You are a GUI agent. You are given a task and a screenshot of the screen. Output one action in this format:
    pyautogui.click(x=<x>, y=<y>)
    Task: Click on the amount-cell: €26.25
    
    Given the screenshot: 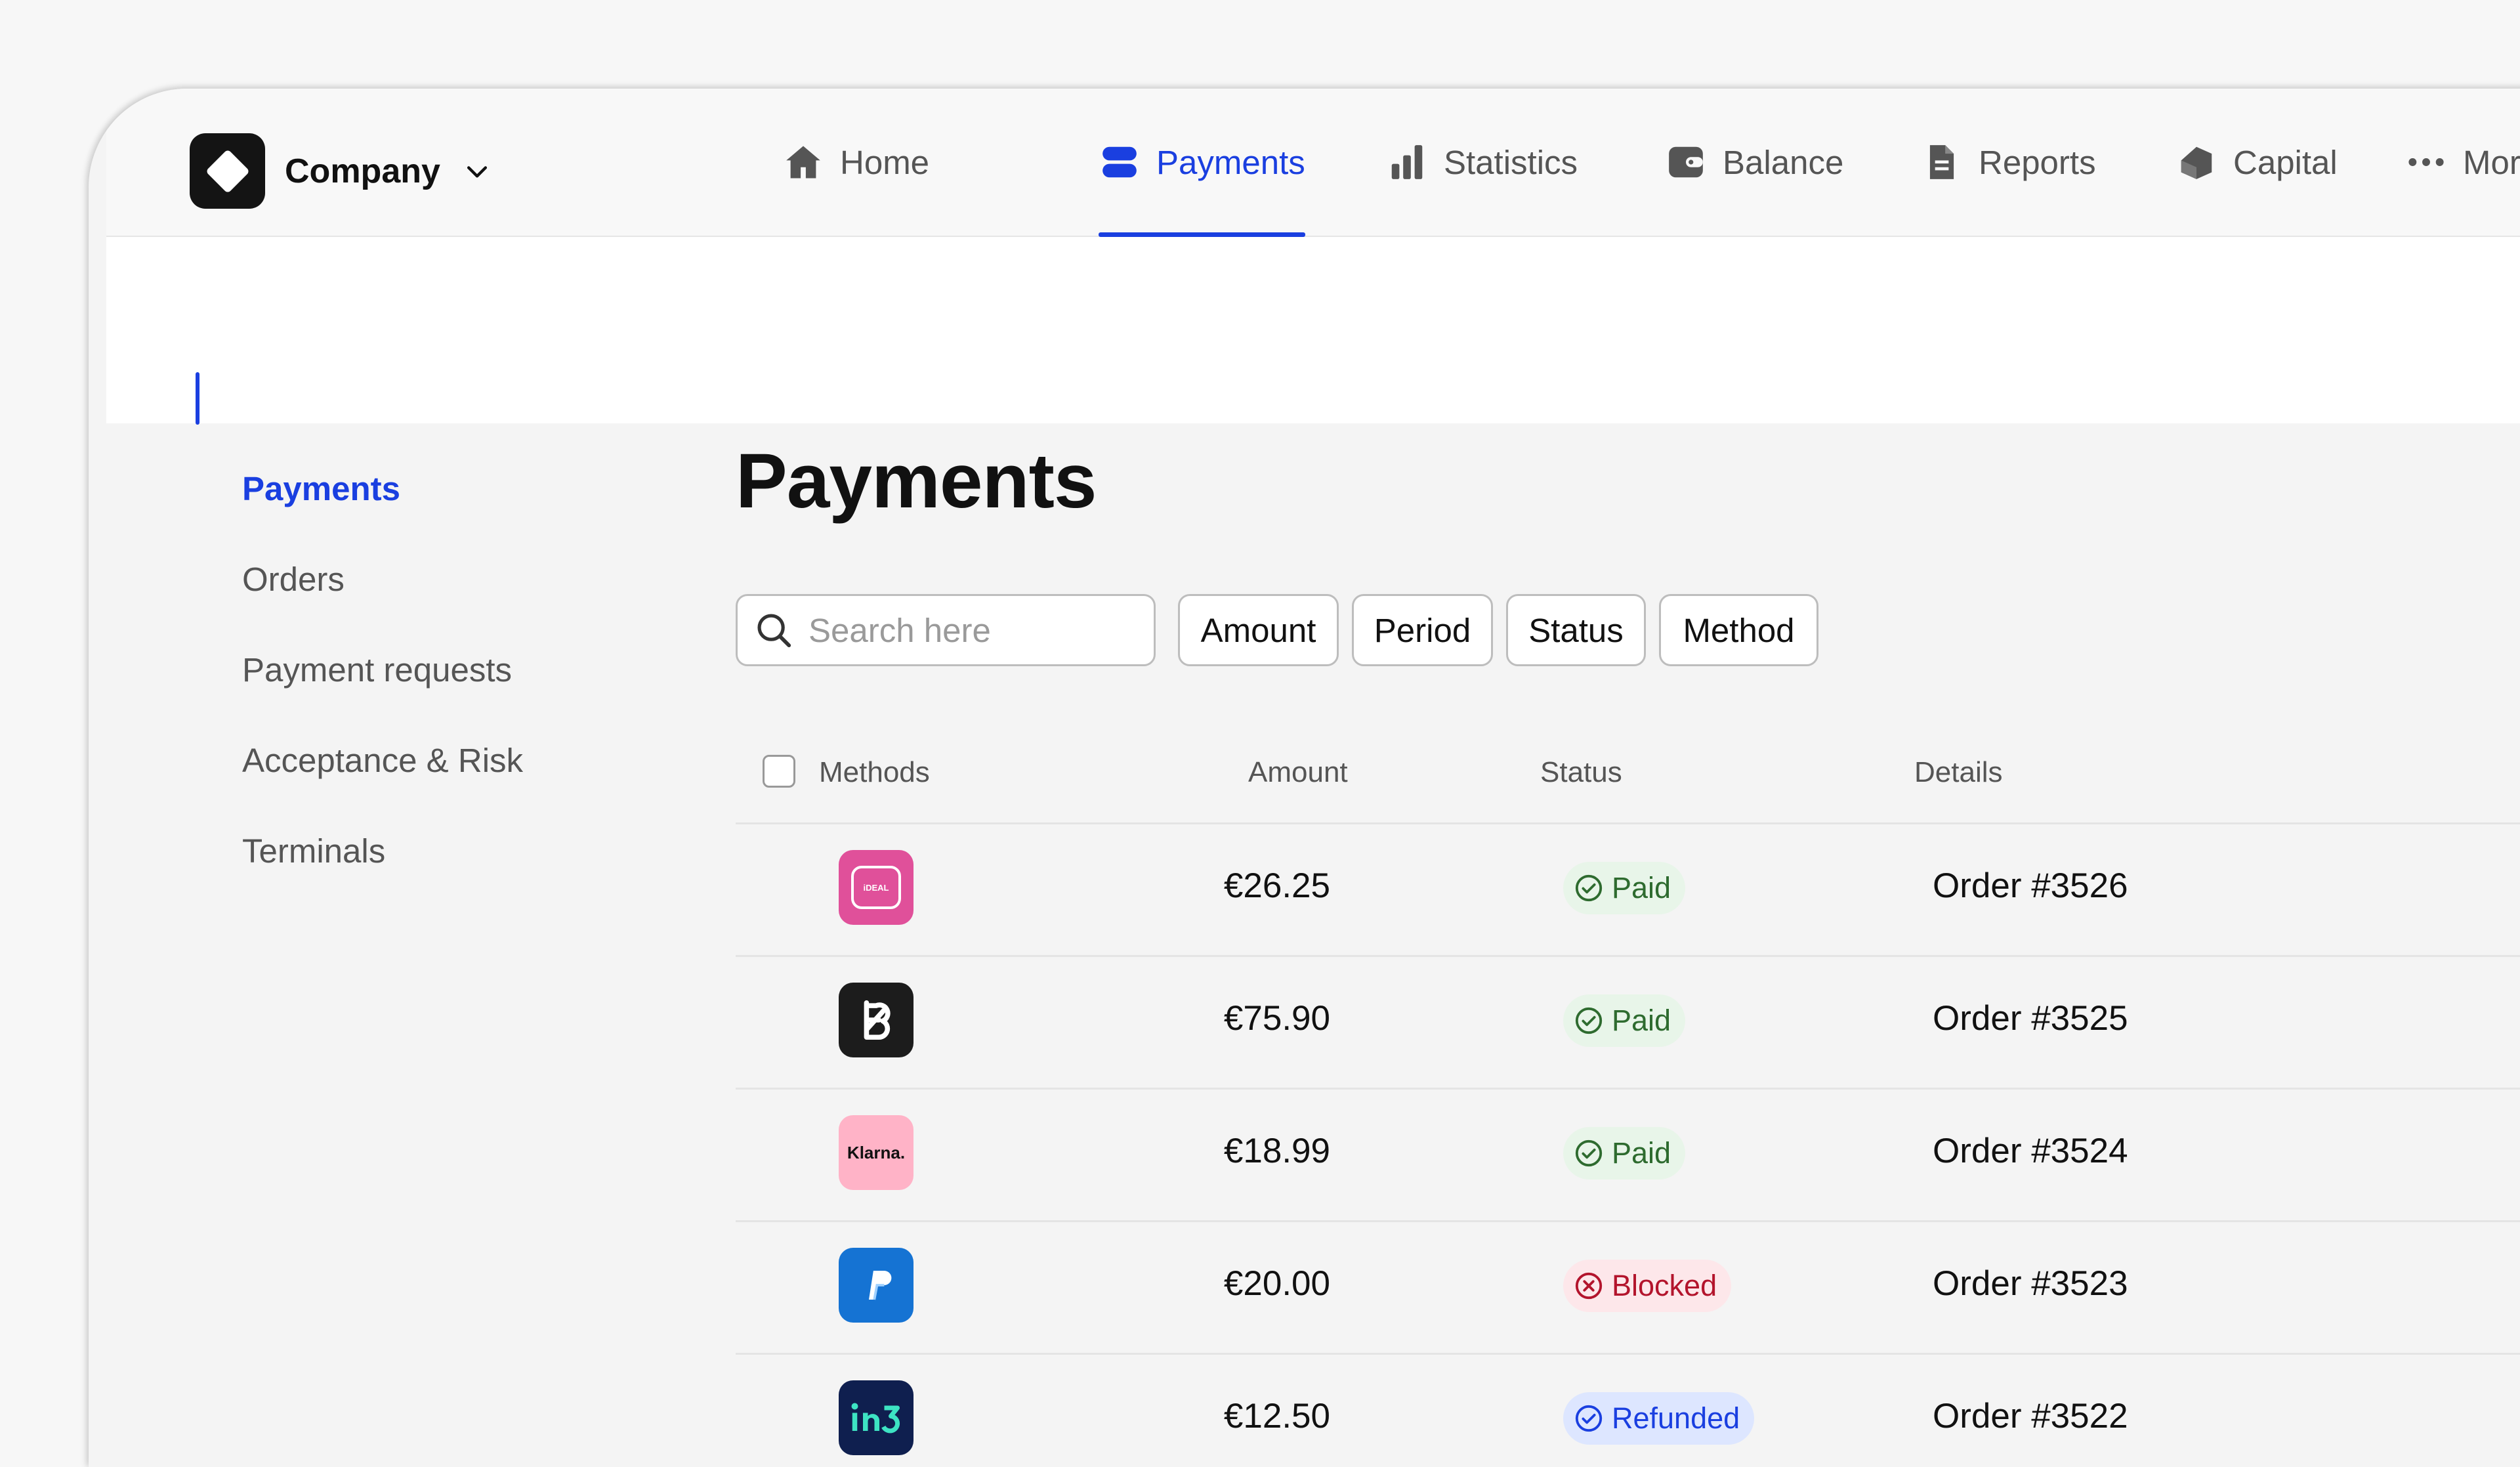 What is the action you would take?
    pyautogui.click(x=1276, y=885)
    